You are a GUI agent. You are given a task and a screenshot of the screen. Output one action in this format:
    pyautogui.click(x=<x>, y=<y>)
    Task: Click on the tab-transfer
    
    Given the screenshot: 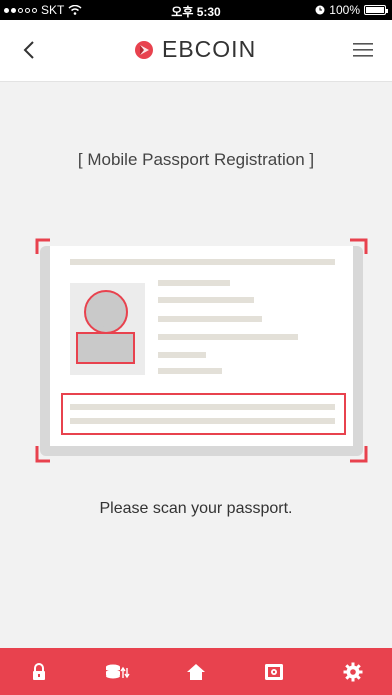 What is the action you would take?
    pyautogui.click(x=118, y=672)
    